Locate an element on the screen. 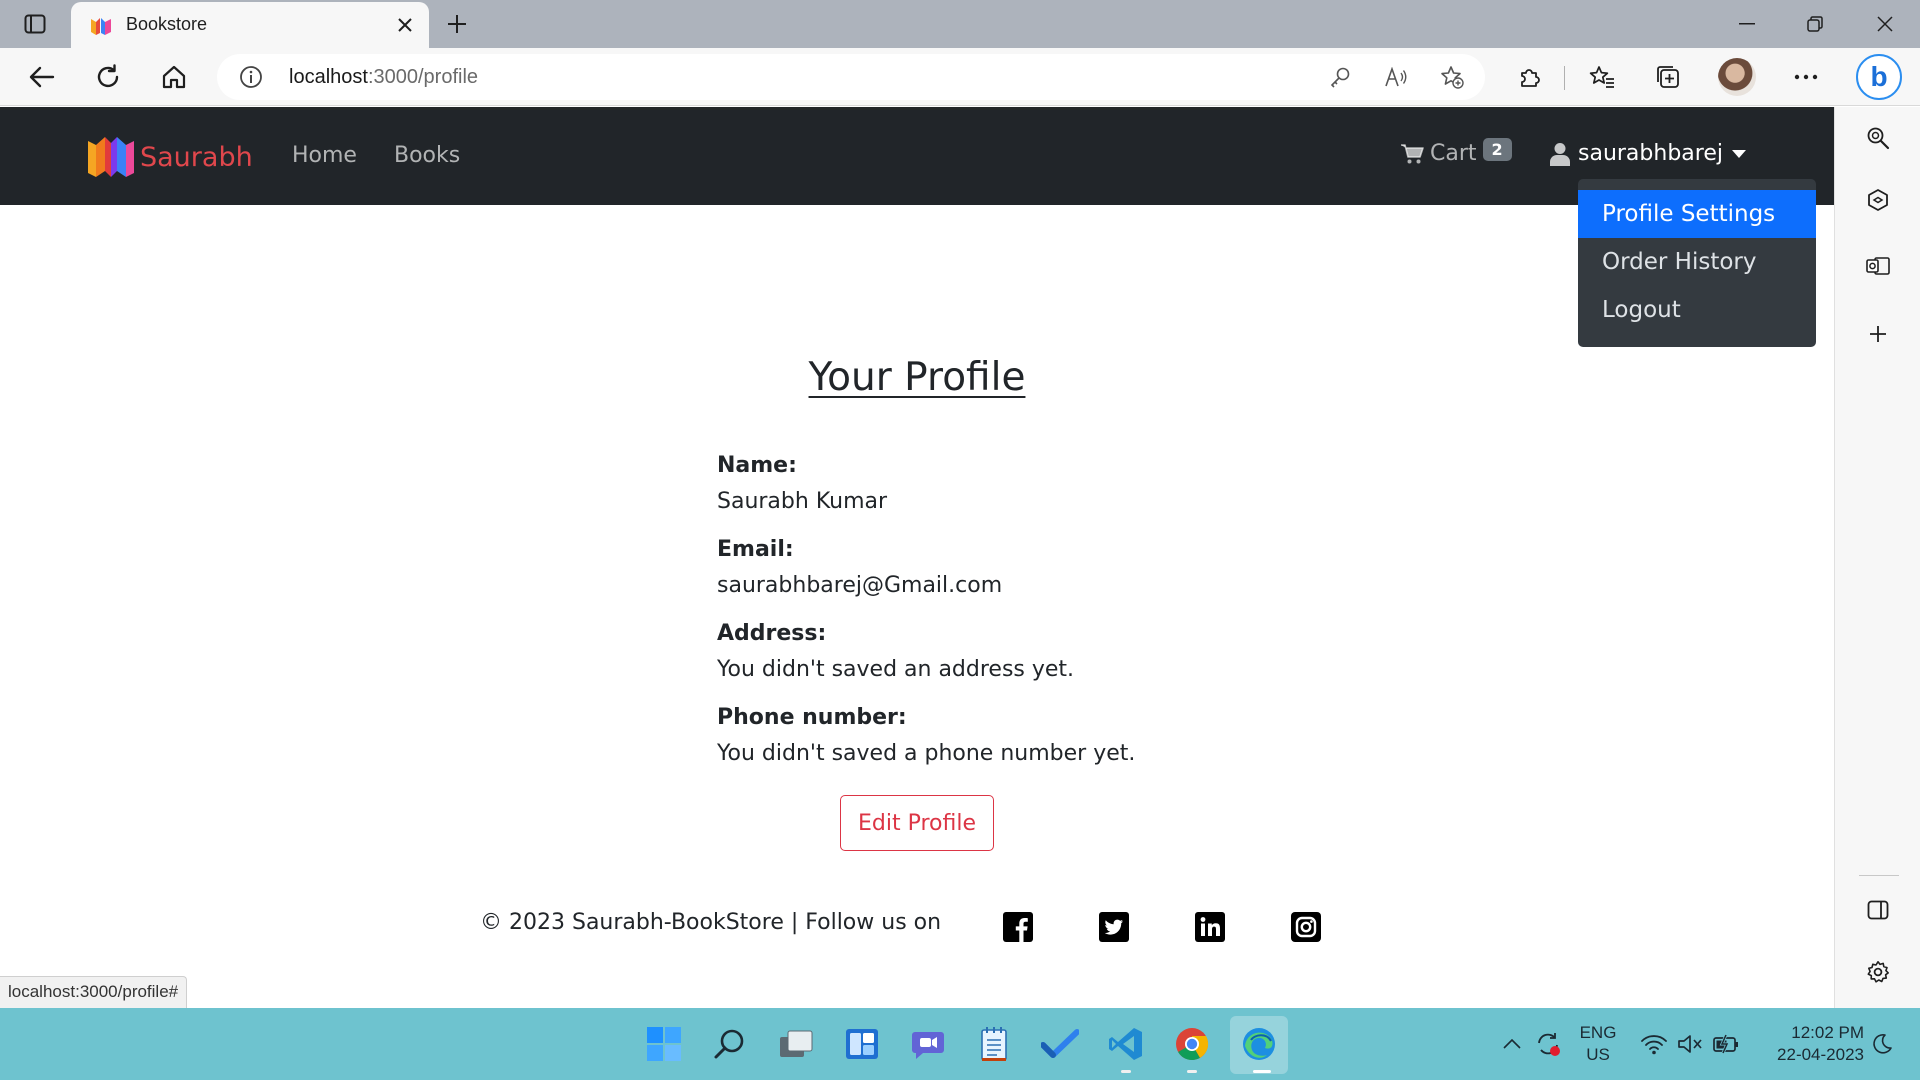 This screenshot has width=1920, height=1080. browser-tab-strip: Bookstore is located at coordinates (960, 24).